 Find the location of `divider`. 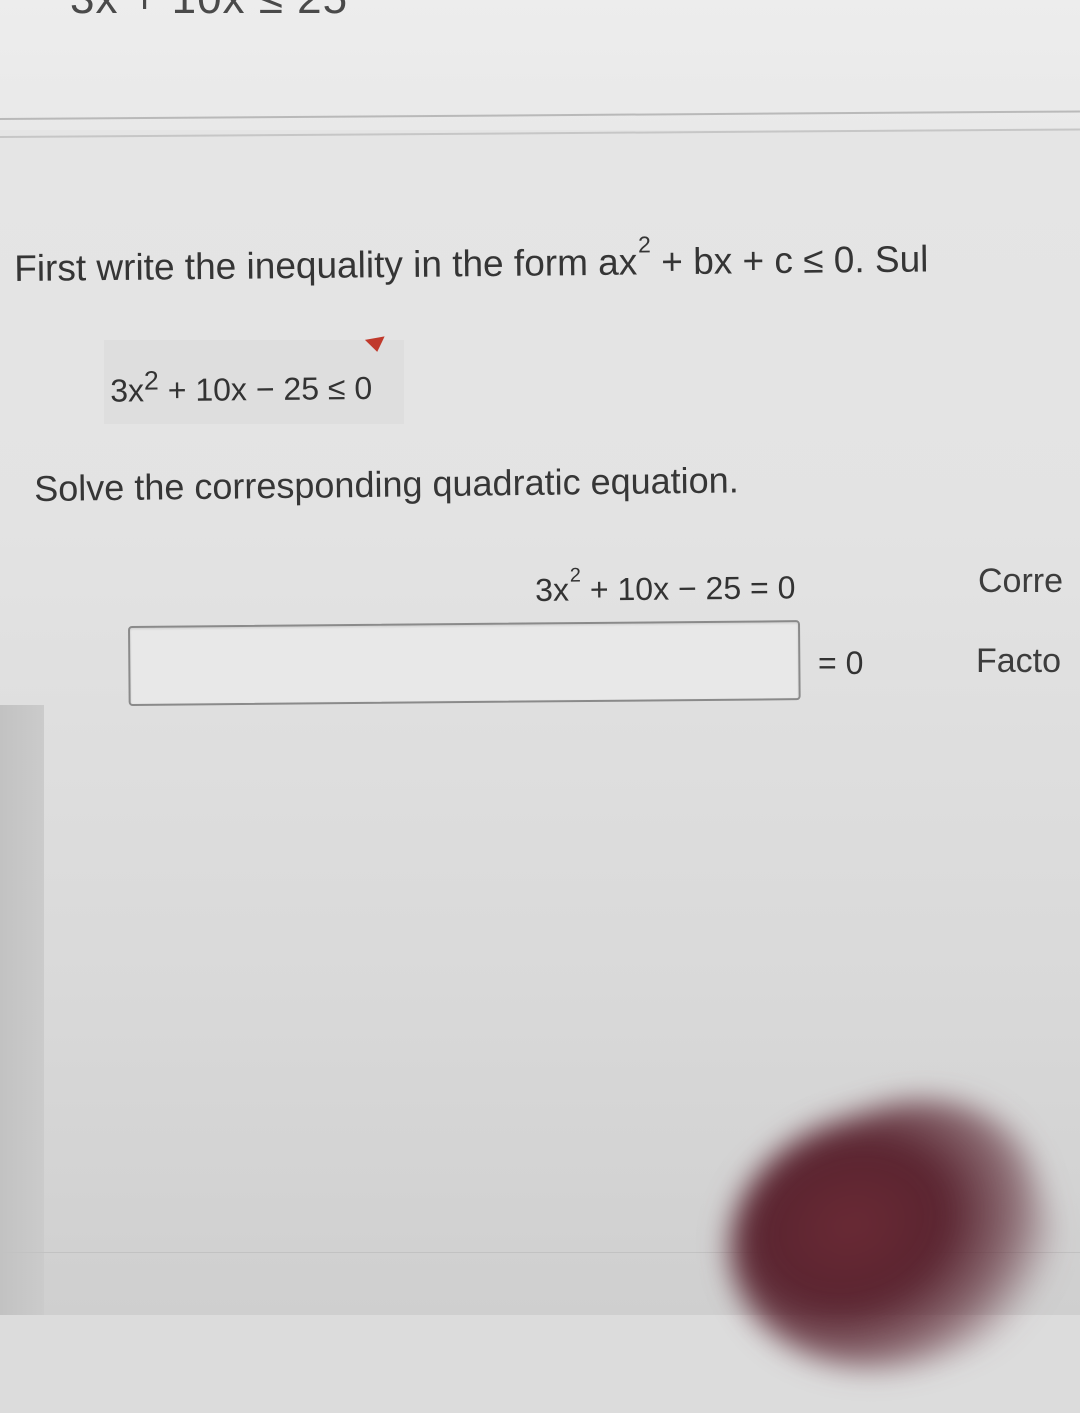

divider is located at coordinates (540, 115).